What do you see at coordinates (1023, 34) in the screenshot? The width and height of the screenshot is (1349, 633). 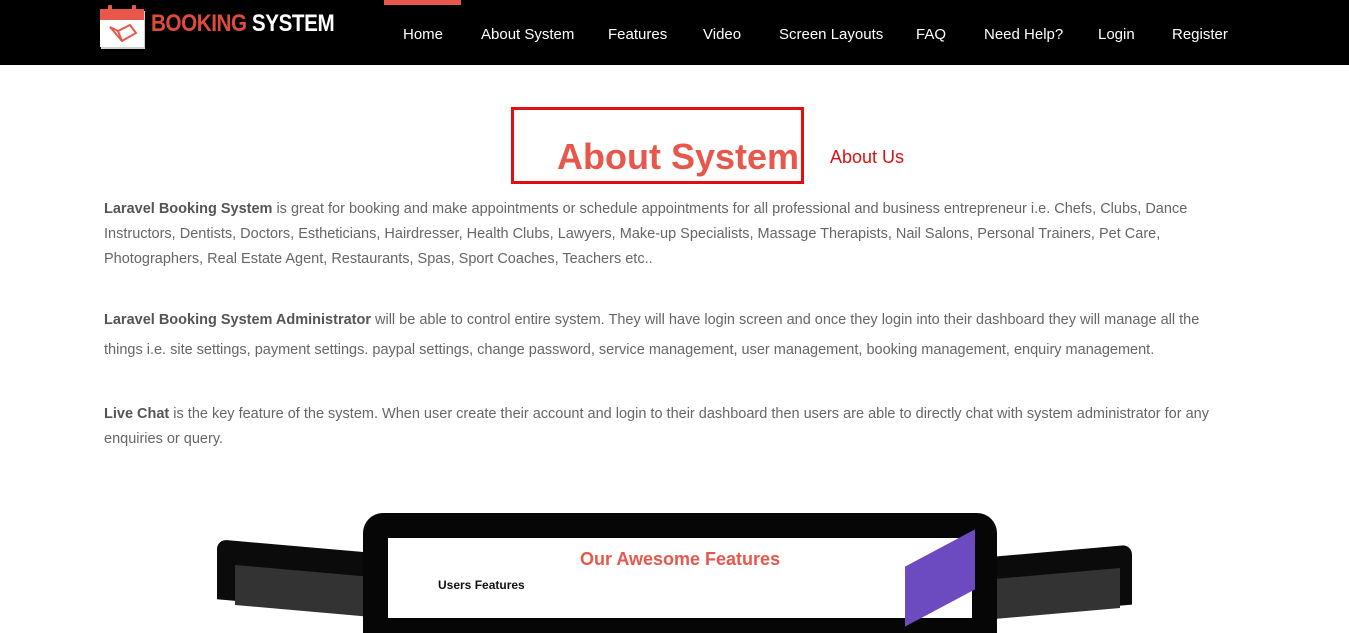 I see `nav-need-help: Need Help?` at bounding box center [1023, 34].